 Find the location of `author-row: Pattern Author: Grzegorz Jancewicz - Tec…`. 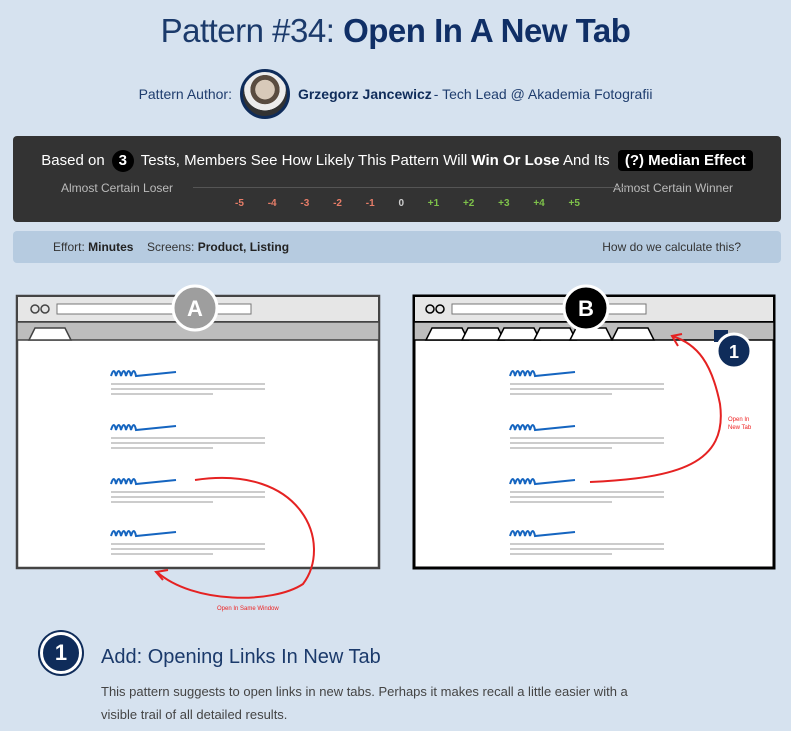

author-row: Pattern Author: Grzegorz Jancewicz - Tec… is located at coordinates (395, 94).